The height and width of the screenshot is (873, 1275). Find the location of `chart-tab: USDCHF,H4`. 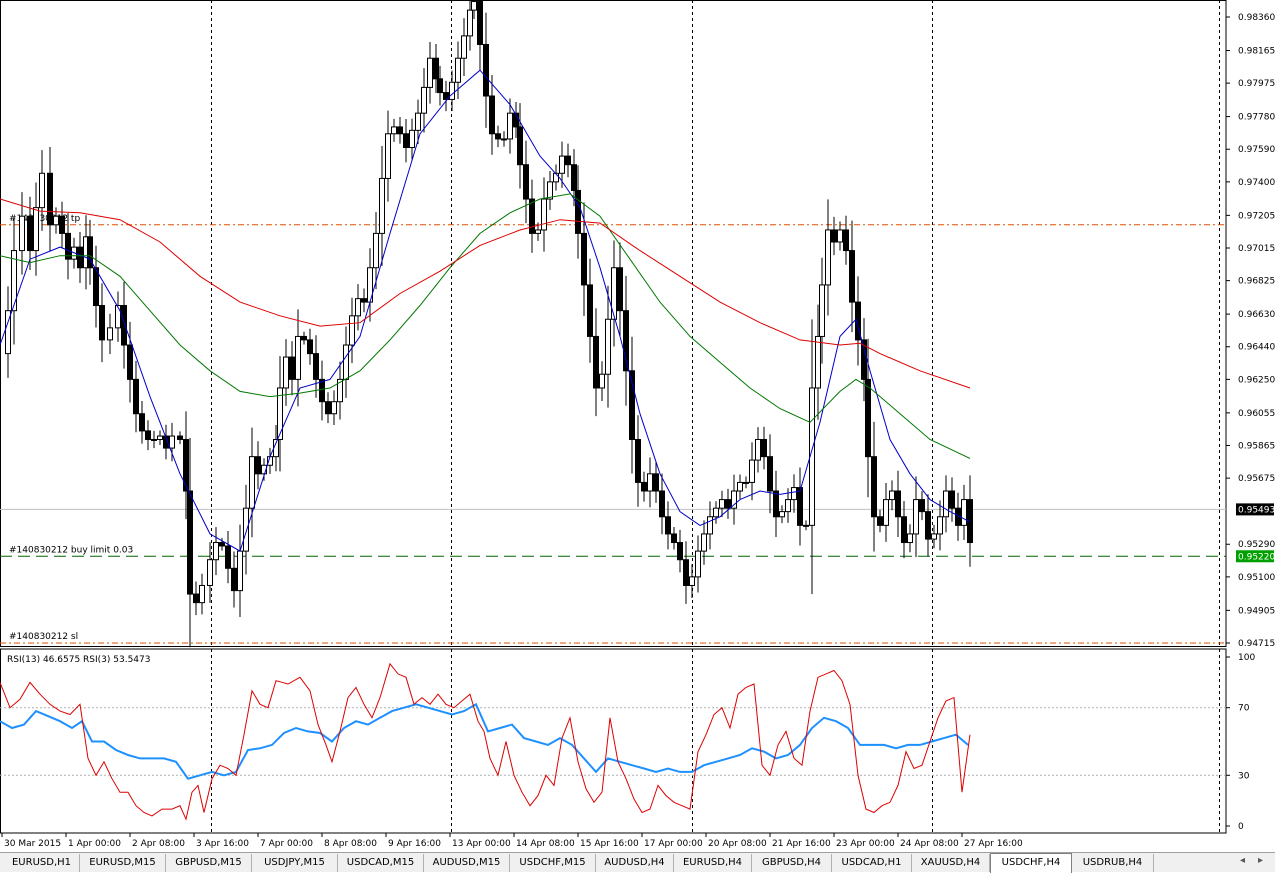

chart-tab: USDCHF,H4 is located at coordinates (1031, 863).